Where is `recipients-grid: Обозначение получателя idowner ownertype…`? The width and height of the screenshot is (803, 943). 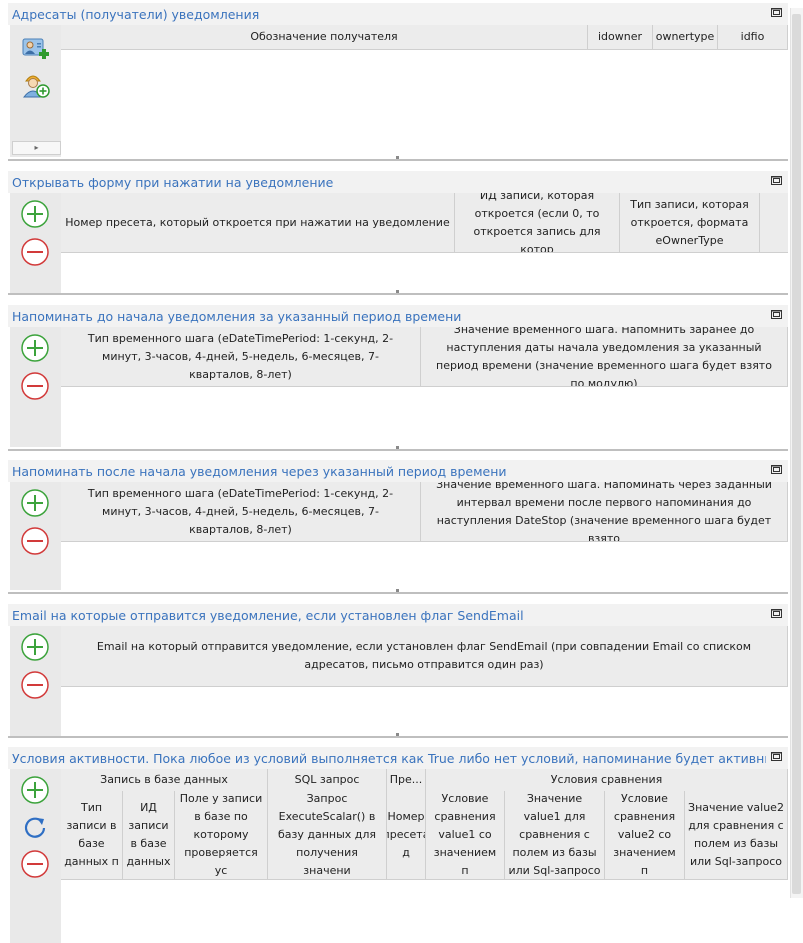
recipients-grid: Обозначение получателя idowner ownertype… is located at coordinates (424, 80).